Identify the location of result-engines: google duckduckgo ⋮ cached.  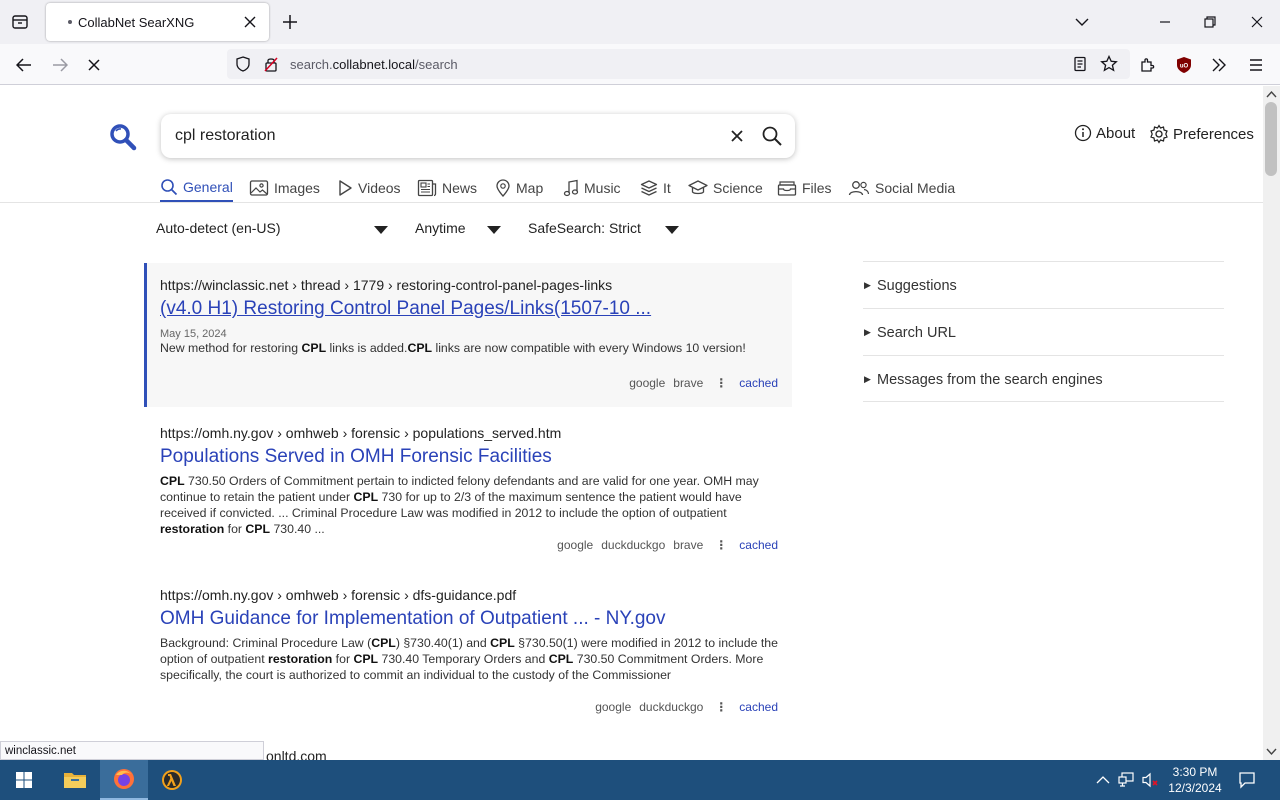
(686, 707).